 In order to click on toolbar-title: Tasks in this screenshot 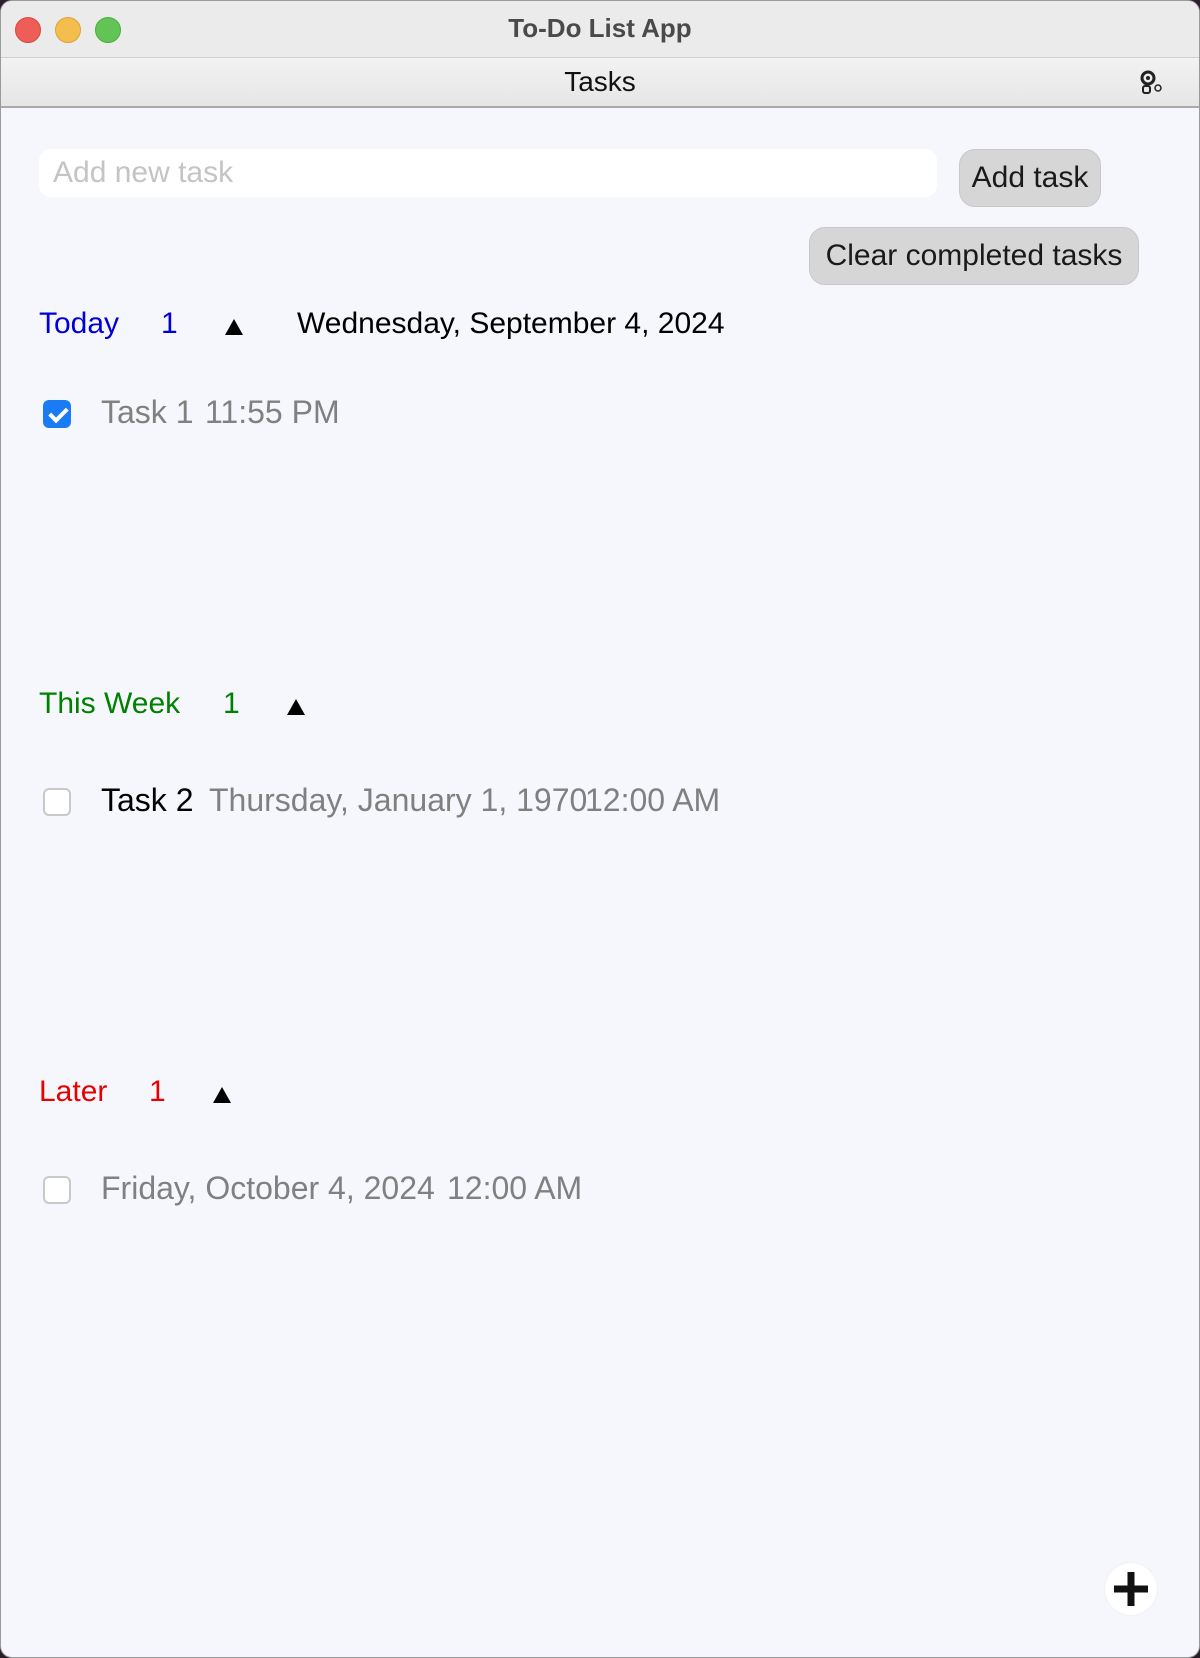, I will do `click(600, 81)`.